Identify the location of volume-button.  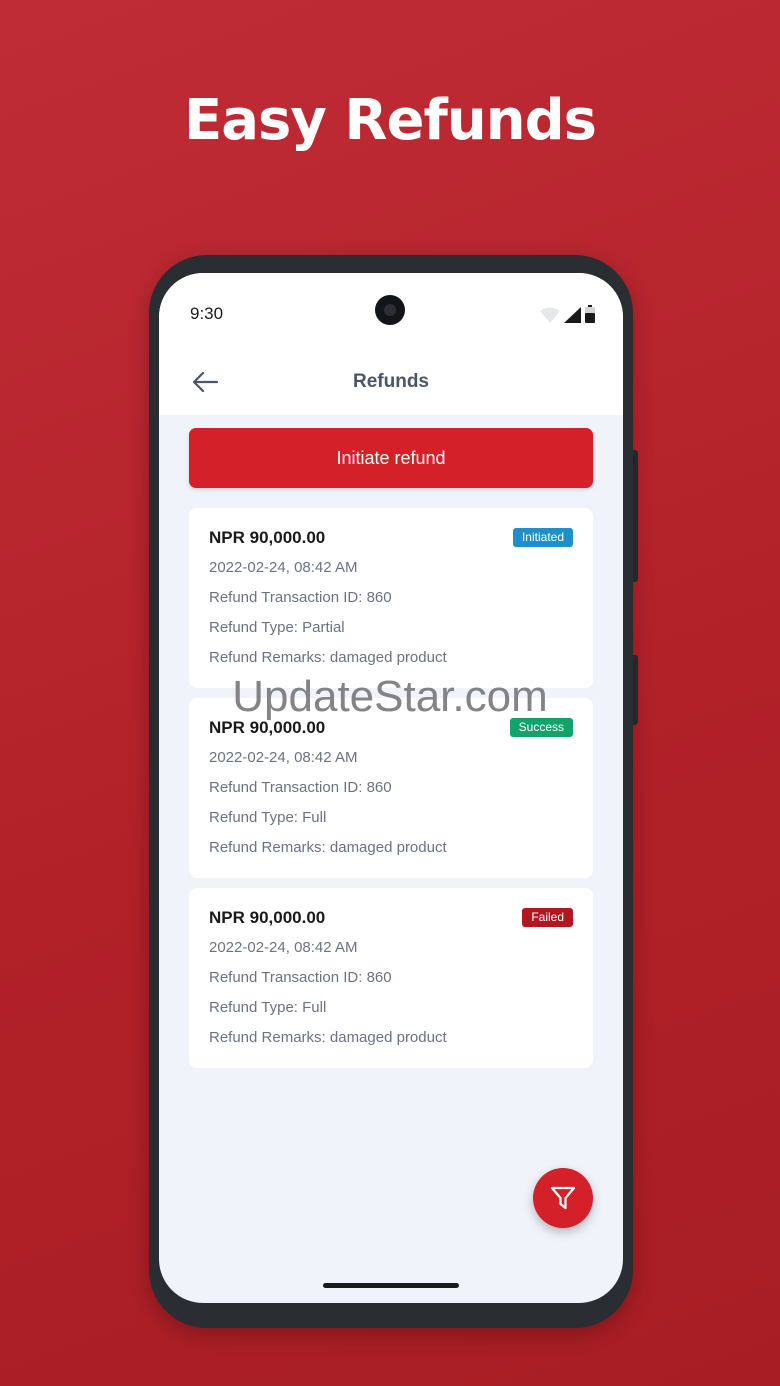
(635, 516).